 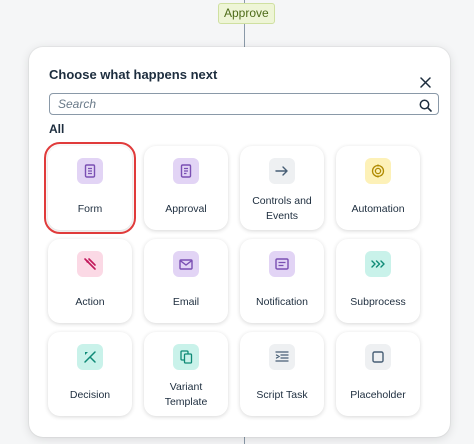 What do you see at coordinates (133, 74) in the screenshot?
I see `dialog-title: Choose what happens next` at bounding box center [133, 74].